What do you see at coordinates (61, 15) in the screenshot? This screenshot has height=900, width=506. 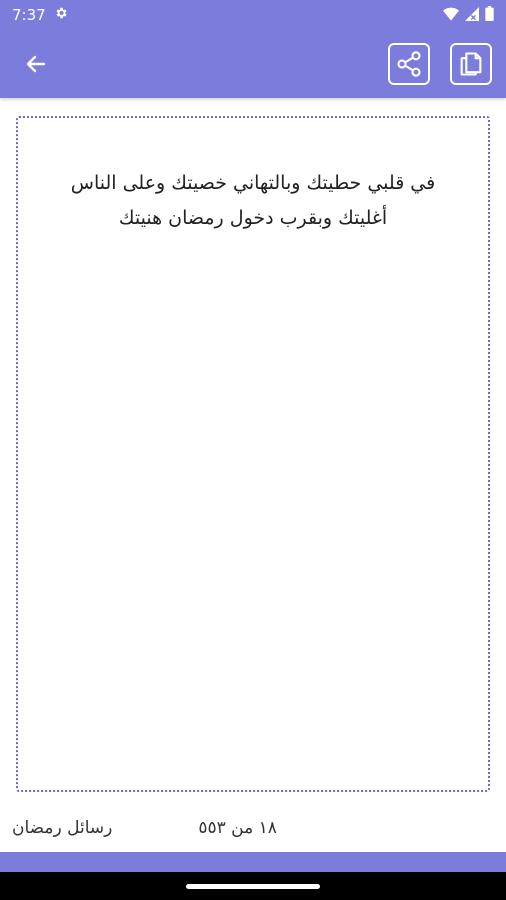 I see `gear-icon` at bounding box center [61, 15].